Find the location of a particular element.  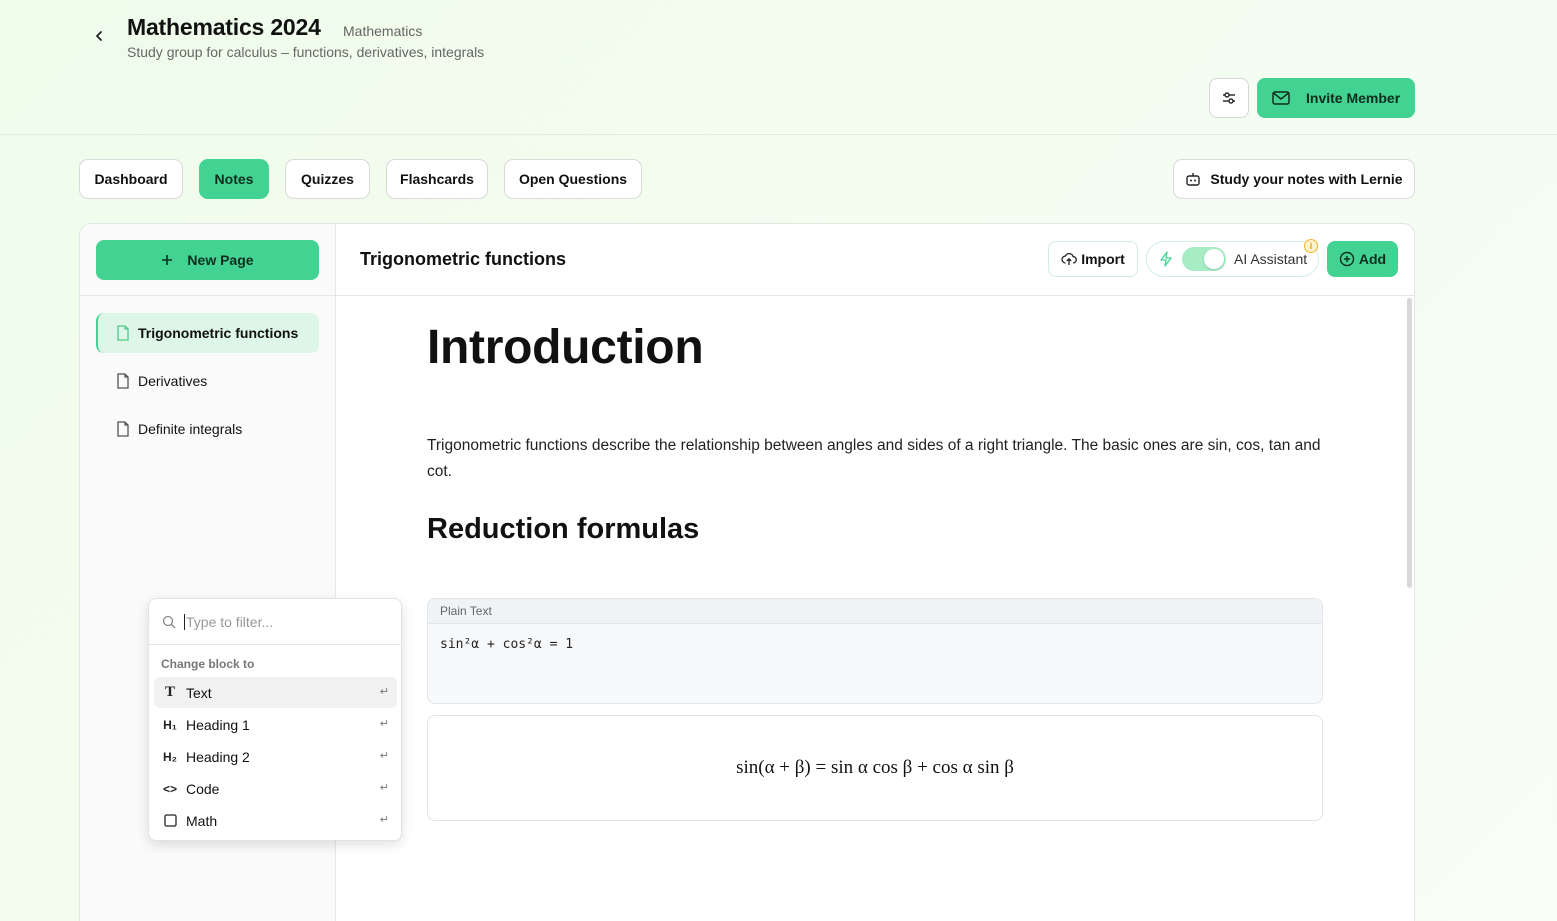

ai-assistant-label: AI Assistant is located at coordinates (1271, 259).